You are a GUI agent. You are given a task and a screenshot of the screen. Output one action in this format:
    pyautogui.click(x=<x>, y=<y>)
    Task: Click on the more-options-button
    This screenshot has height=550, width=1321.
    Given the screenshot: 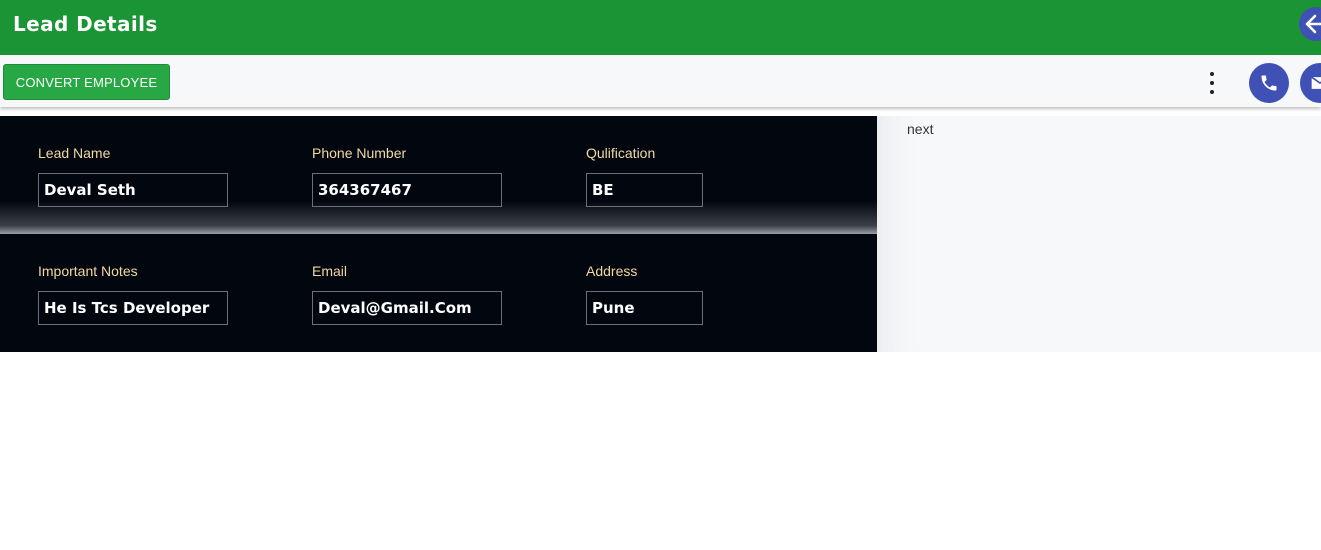 What is the action you would take?
    pyautogui.click(x=1212, y=83)
    